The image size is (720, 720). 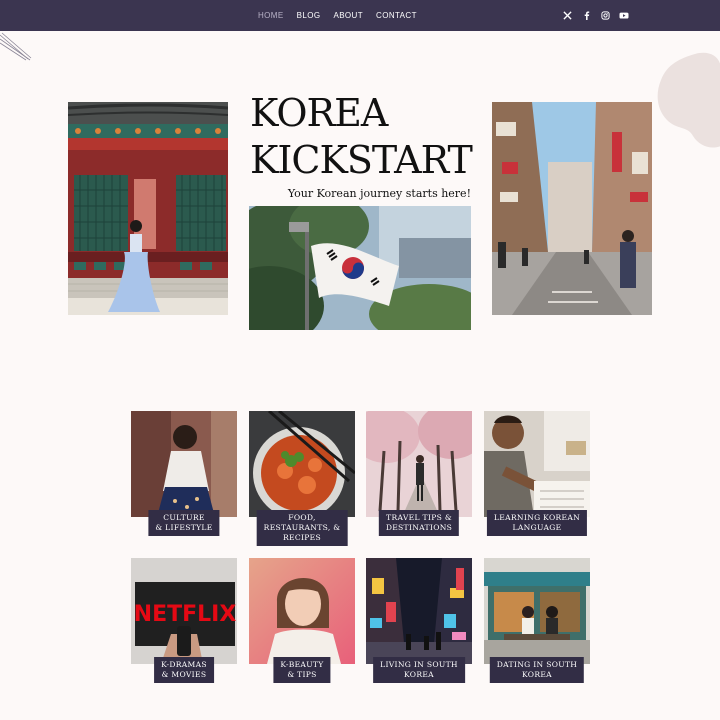 I want to click on category-image-learning, so click(x=537, y=464).